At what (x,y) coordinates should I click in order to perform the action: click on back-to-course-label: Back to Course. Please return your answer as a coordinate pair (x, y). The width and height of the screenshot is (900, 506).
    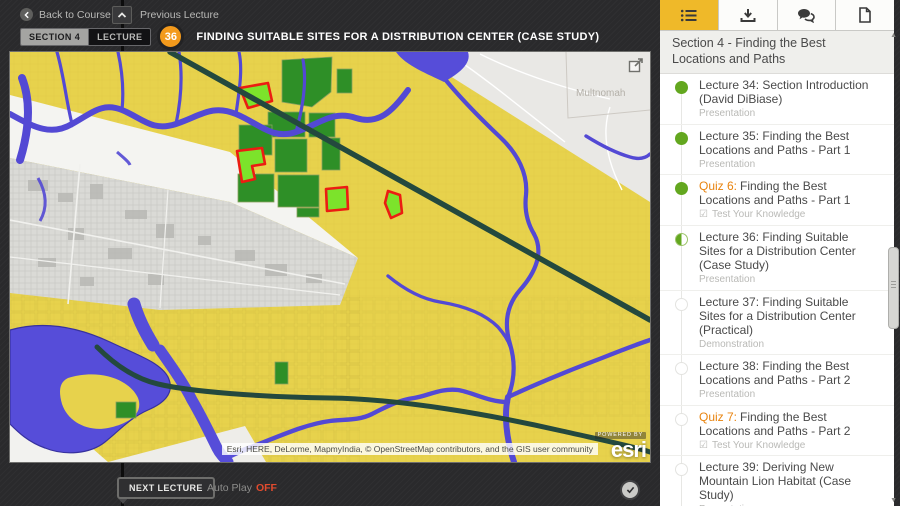
    Looking at the image, I should click on (75, 14).